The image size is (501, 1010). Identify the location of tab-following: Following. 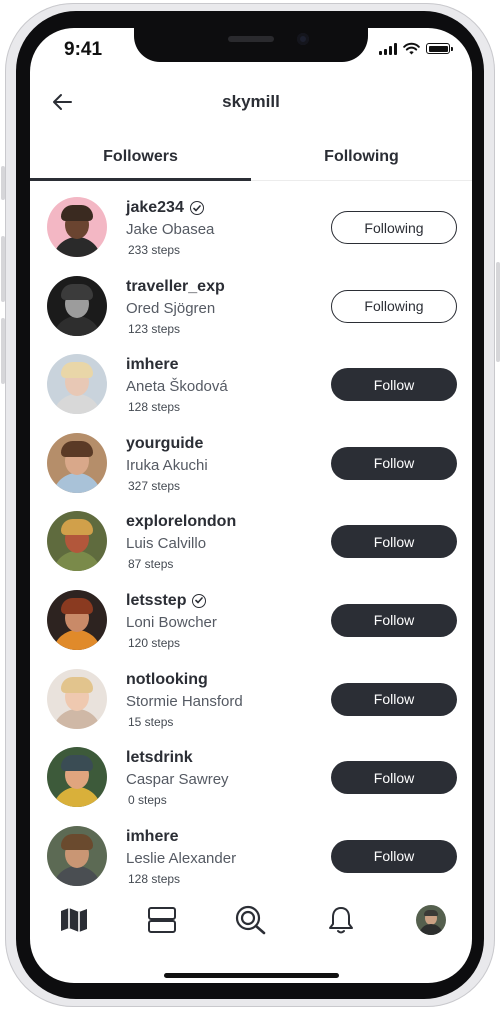
(361, 160).